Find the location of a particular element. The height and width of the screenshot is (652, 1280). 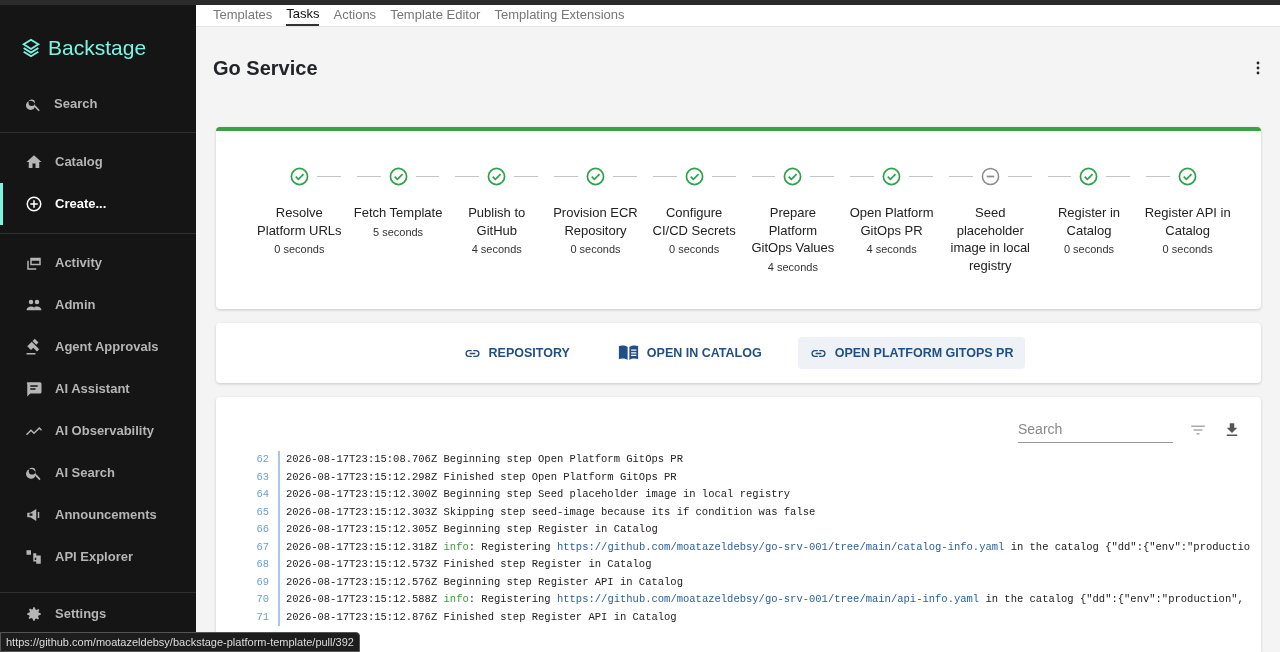

step-duration: 5 seconds is located at coordinates (398, 232).